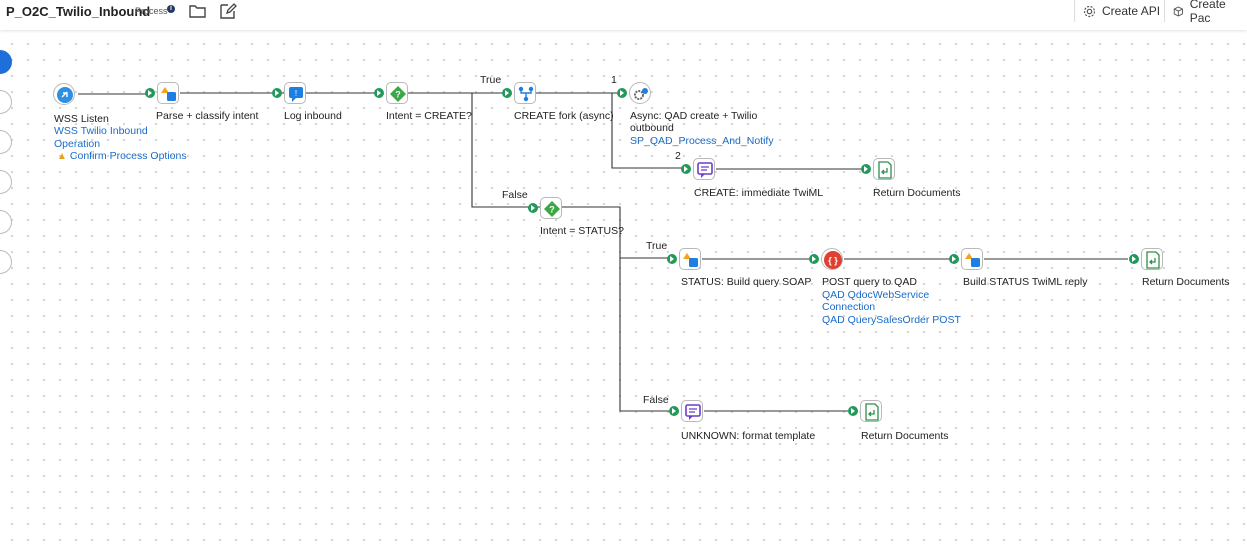 The height and width of the screenshot is (546, 1247). What do you see at coordinates (746, 282) in the screenshot?
I see `status-soap-label: STATUS: Build query SOAP` at bounding box center [746, 282].